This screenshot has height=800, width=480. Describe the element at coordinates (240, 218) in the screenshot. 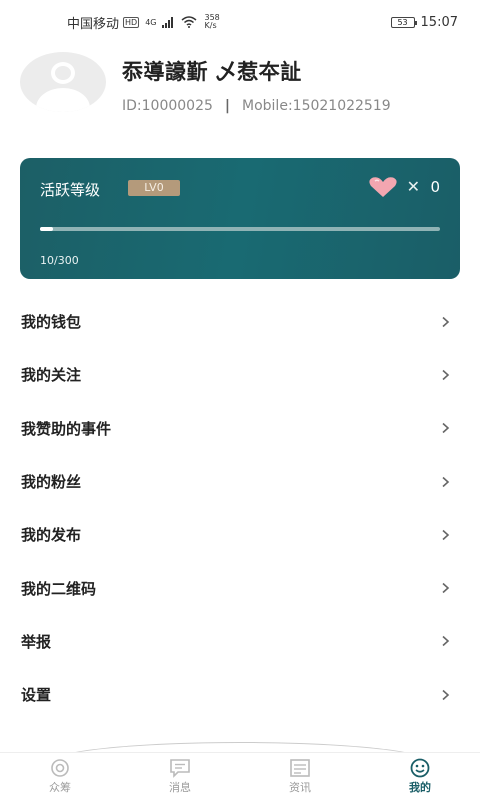

I see `activity-card: 活跃等级 LV0 ✕ 0 10/300` at that location.